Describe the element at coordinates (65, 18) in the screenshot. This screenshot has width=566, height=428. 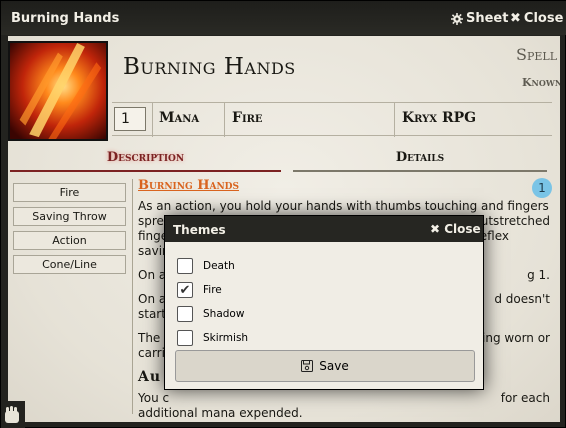
I see `window-title: Burning Hands` at that location.